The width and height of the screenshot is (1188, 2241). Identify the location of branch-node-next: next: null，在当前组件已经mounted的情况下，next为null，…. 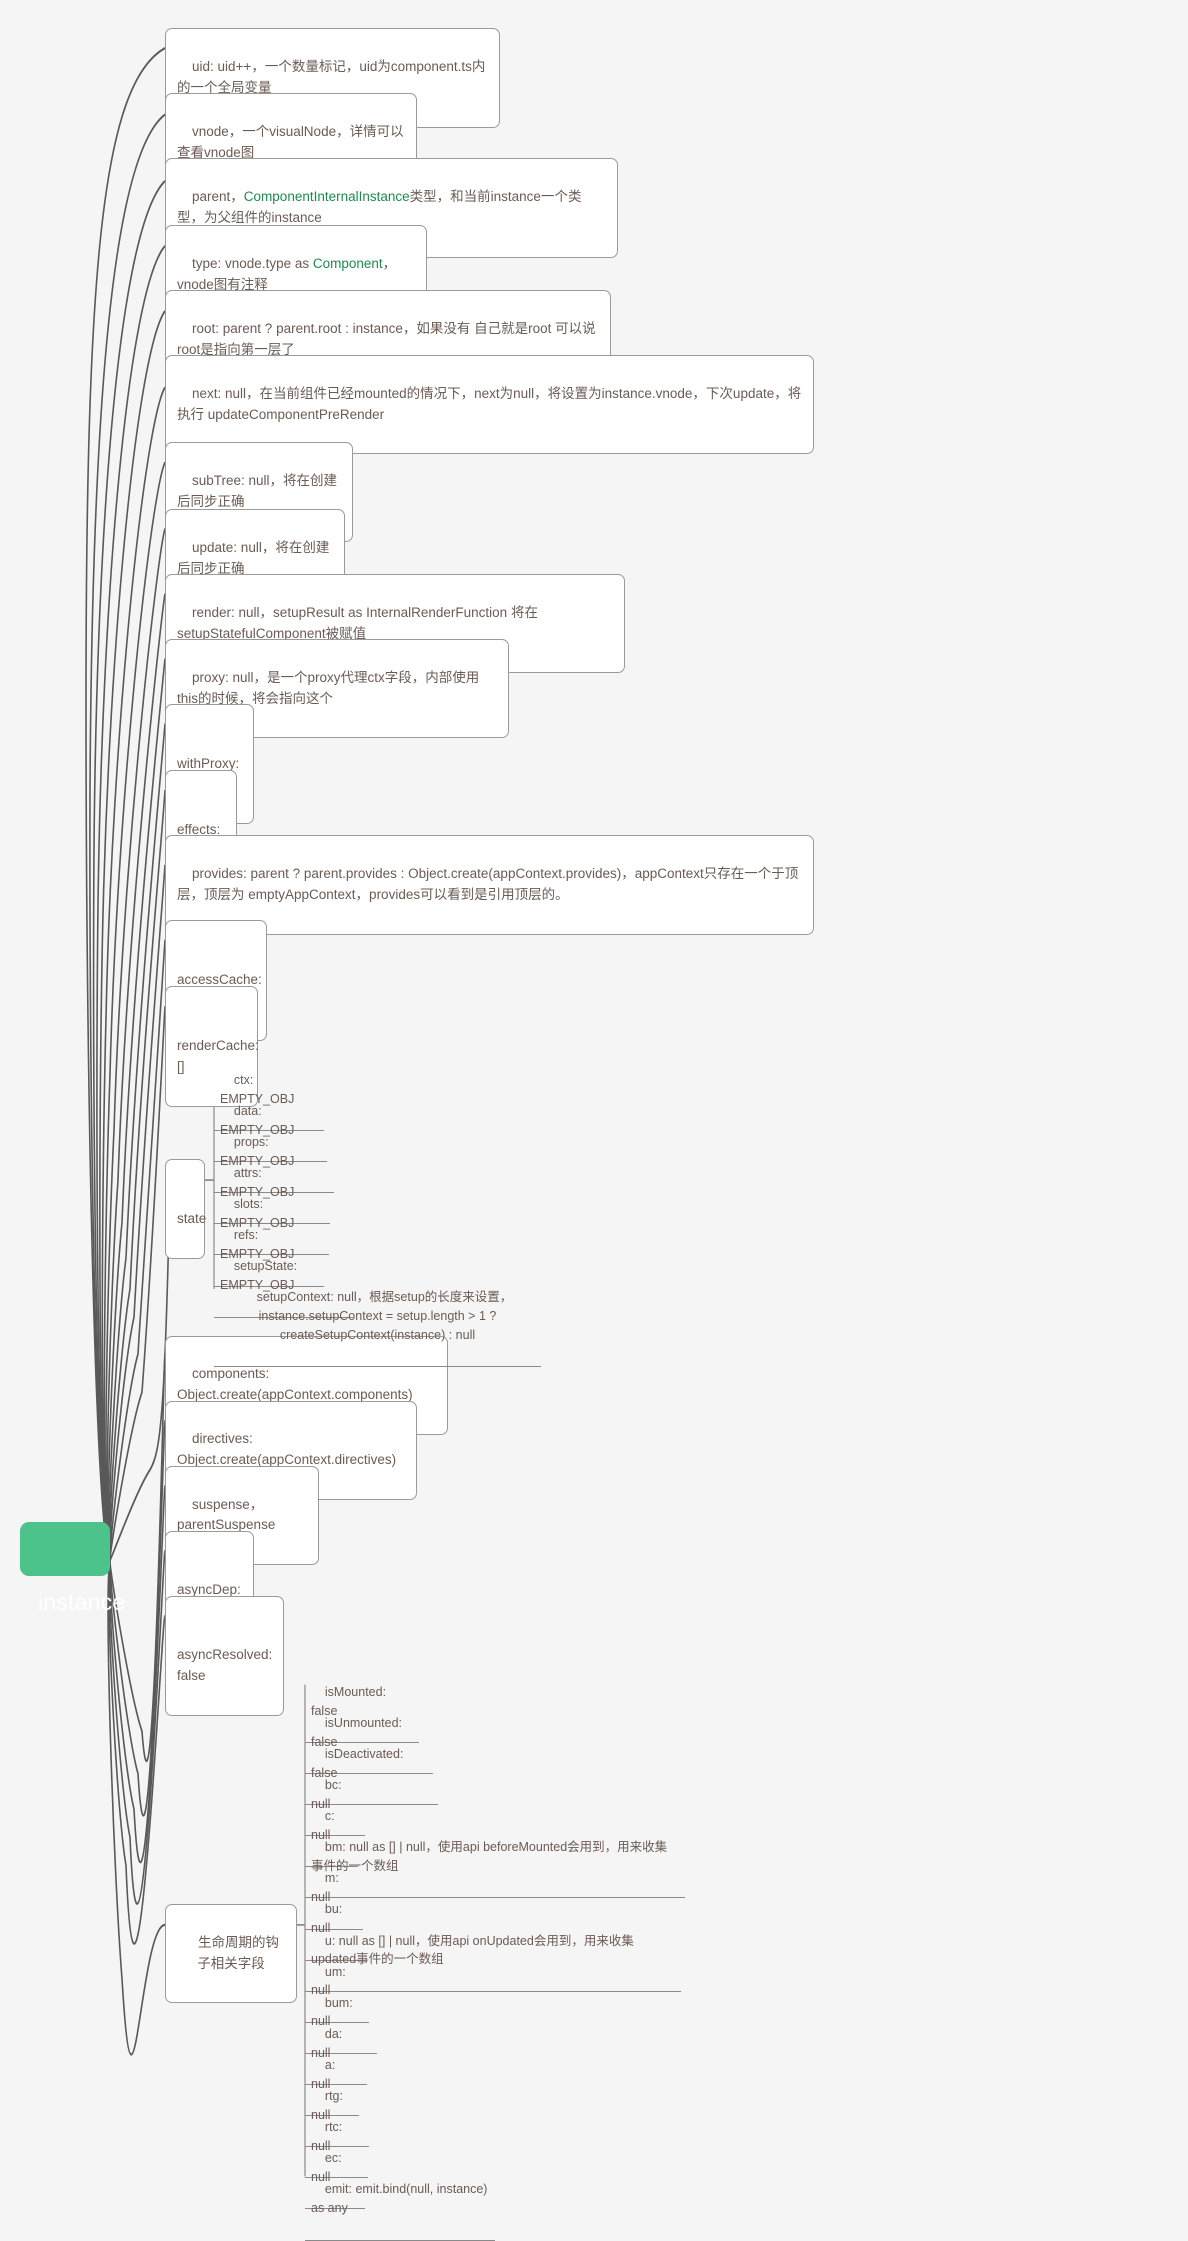
(489, 404).